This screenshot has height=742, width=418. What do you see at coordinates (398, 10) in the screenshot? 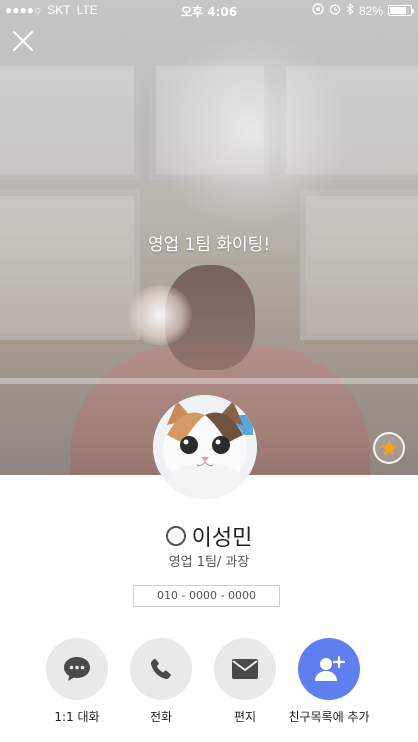
I see `battery-level` at bounding box center [398, 10].